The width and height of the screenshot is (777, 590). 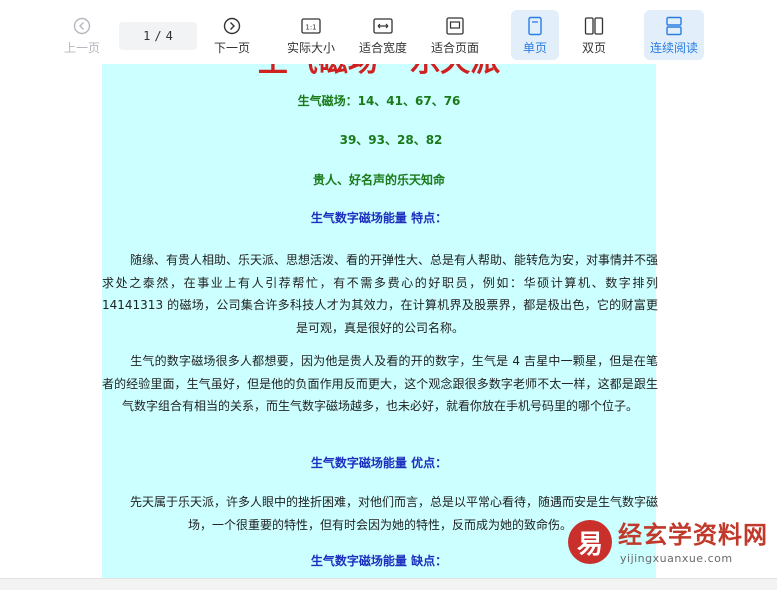 I want to click on fit-page-label: 适合页面, so click(x=454, y=48).